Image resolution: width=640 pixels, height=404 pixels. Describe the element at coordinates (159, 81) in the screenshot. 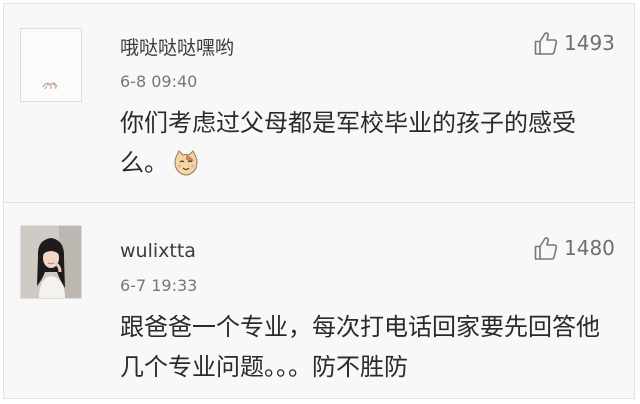

I see `timestamp: 6-8 09:40` at that location.